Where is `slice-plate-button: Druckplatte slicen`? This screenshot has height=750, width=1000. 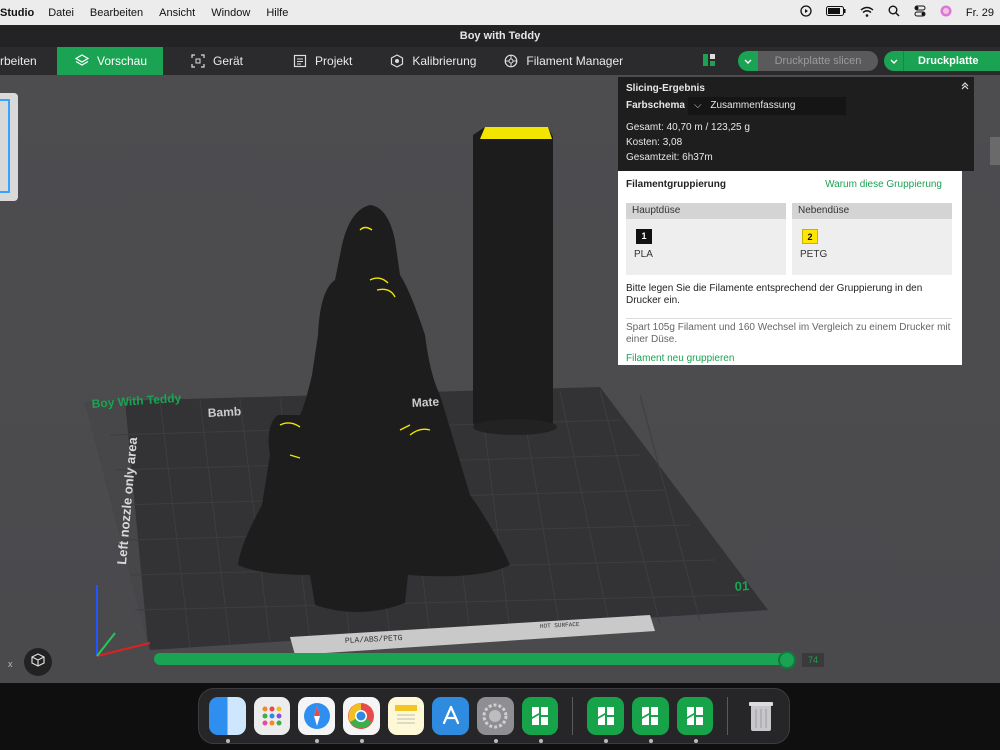
slice-plate-button: Druckplatte slicen is located at coordinates (808, 61).